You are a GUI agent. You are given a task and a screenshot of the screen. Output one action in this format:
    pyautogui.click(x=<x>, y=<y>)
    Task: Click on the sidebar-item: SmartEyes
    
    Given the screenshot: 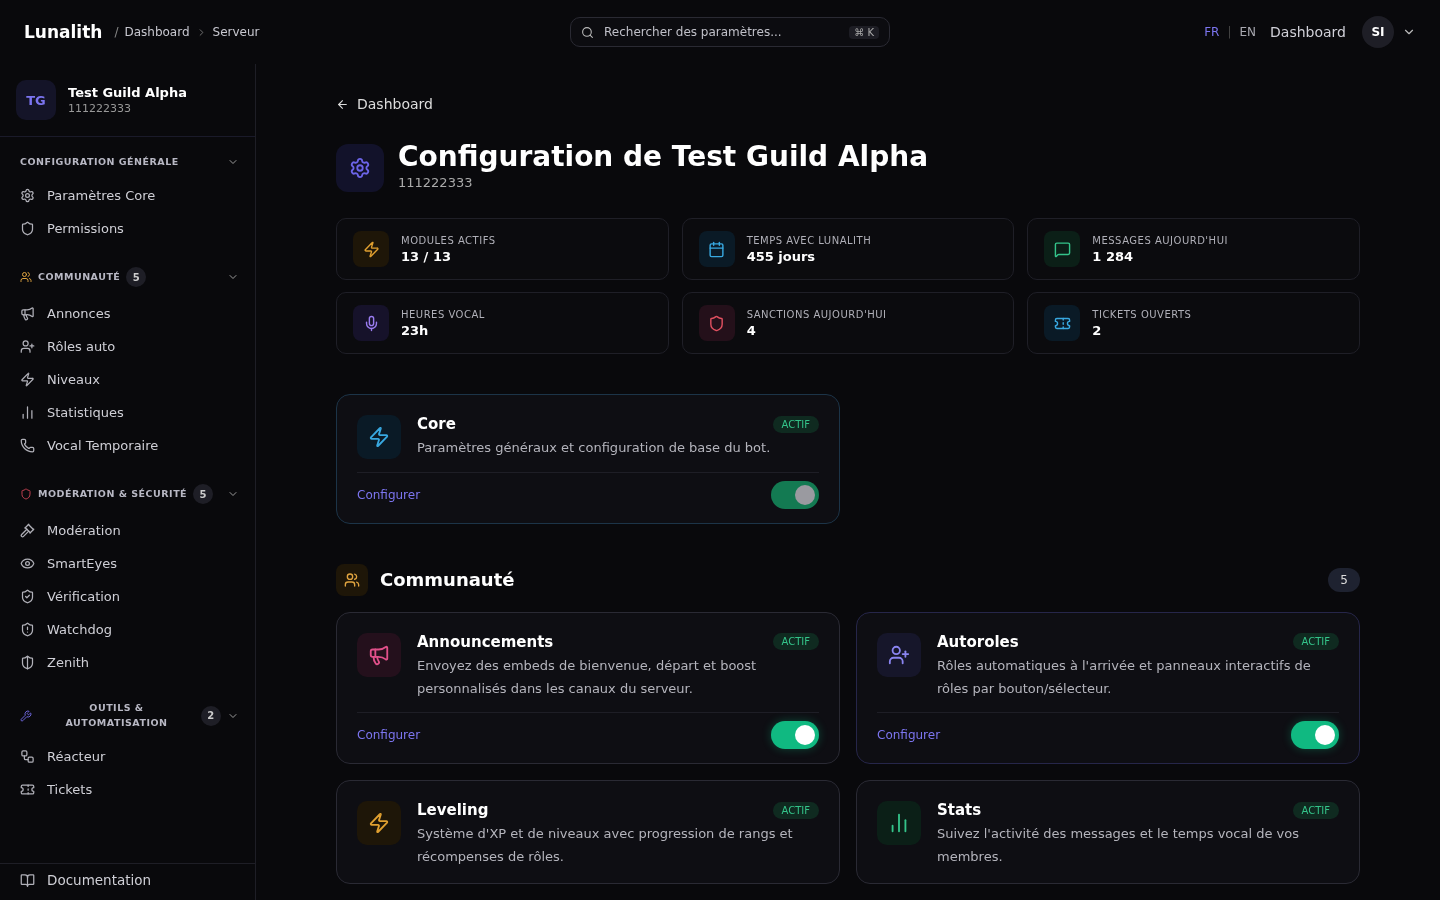 What is the action you would take?
    pyautogui.click(x=127, y=564)
    